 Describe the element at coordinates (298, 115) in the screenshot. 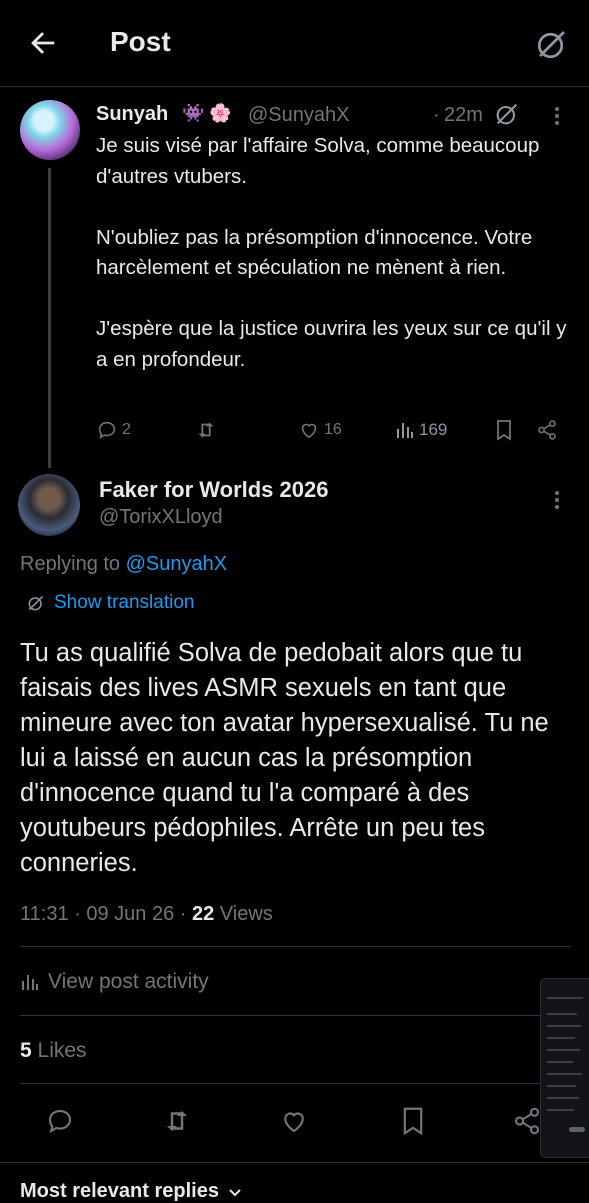

I see `author-handle: @SunyahX` at that location.